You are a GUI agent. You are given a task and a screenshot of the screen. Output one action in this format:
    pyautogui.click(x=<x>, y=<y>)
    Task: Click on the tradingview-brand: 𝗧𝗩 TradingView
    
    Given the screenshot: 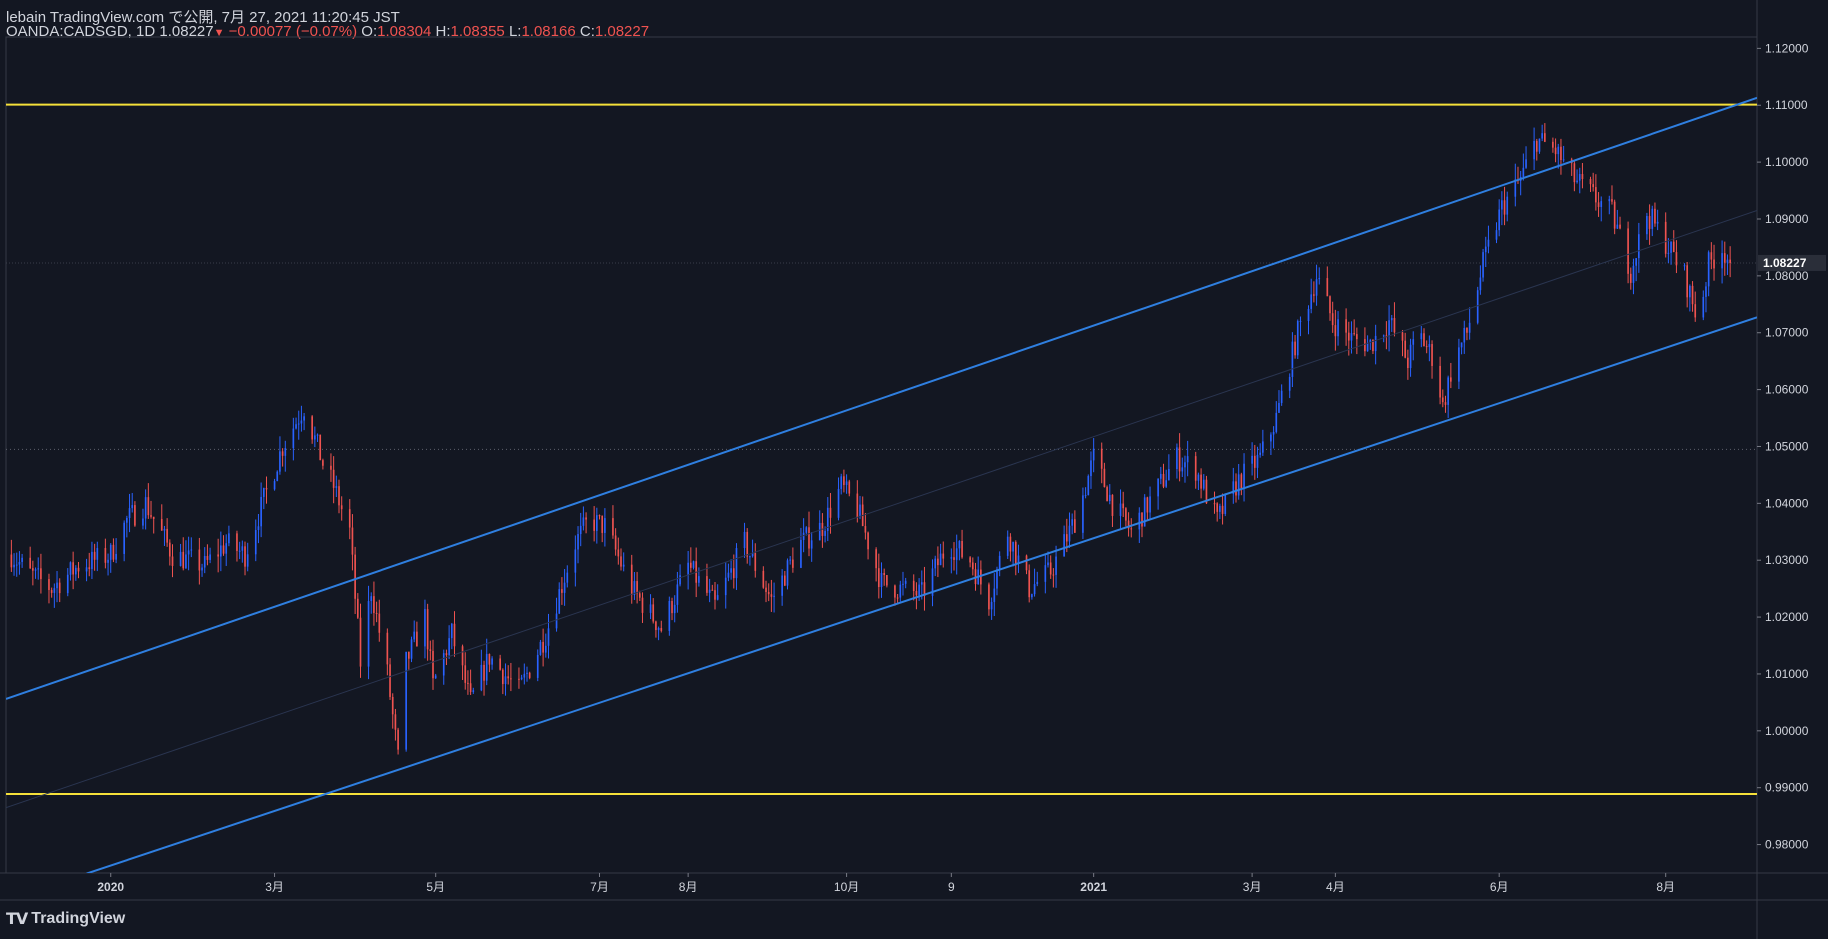 What is the action you would take?
    pyautogui.click(x=65, y=919)
    